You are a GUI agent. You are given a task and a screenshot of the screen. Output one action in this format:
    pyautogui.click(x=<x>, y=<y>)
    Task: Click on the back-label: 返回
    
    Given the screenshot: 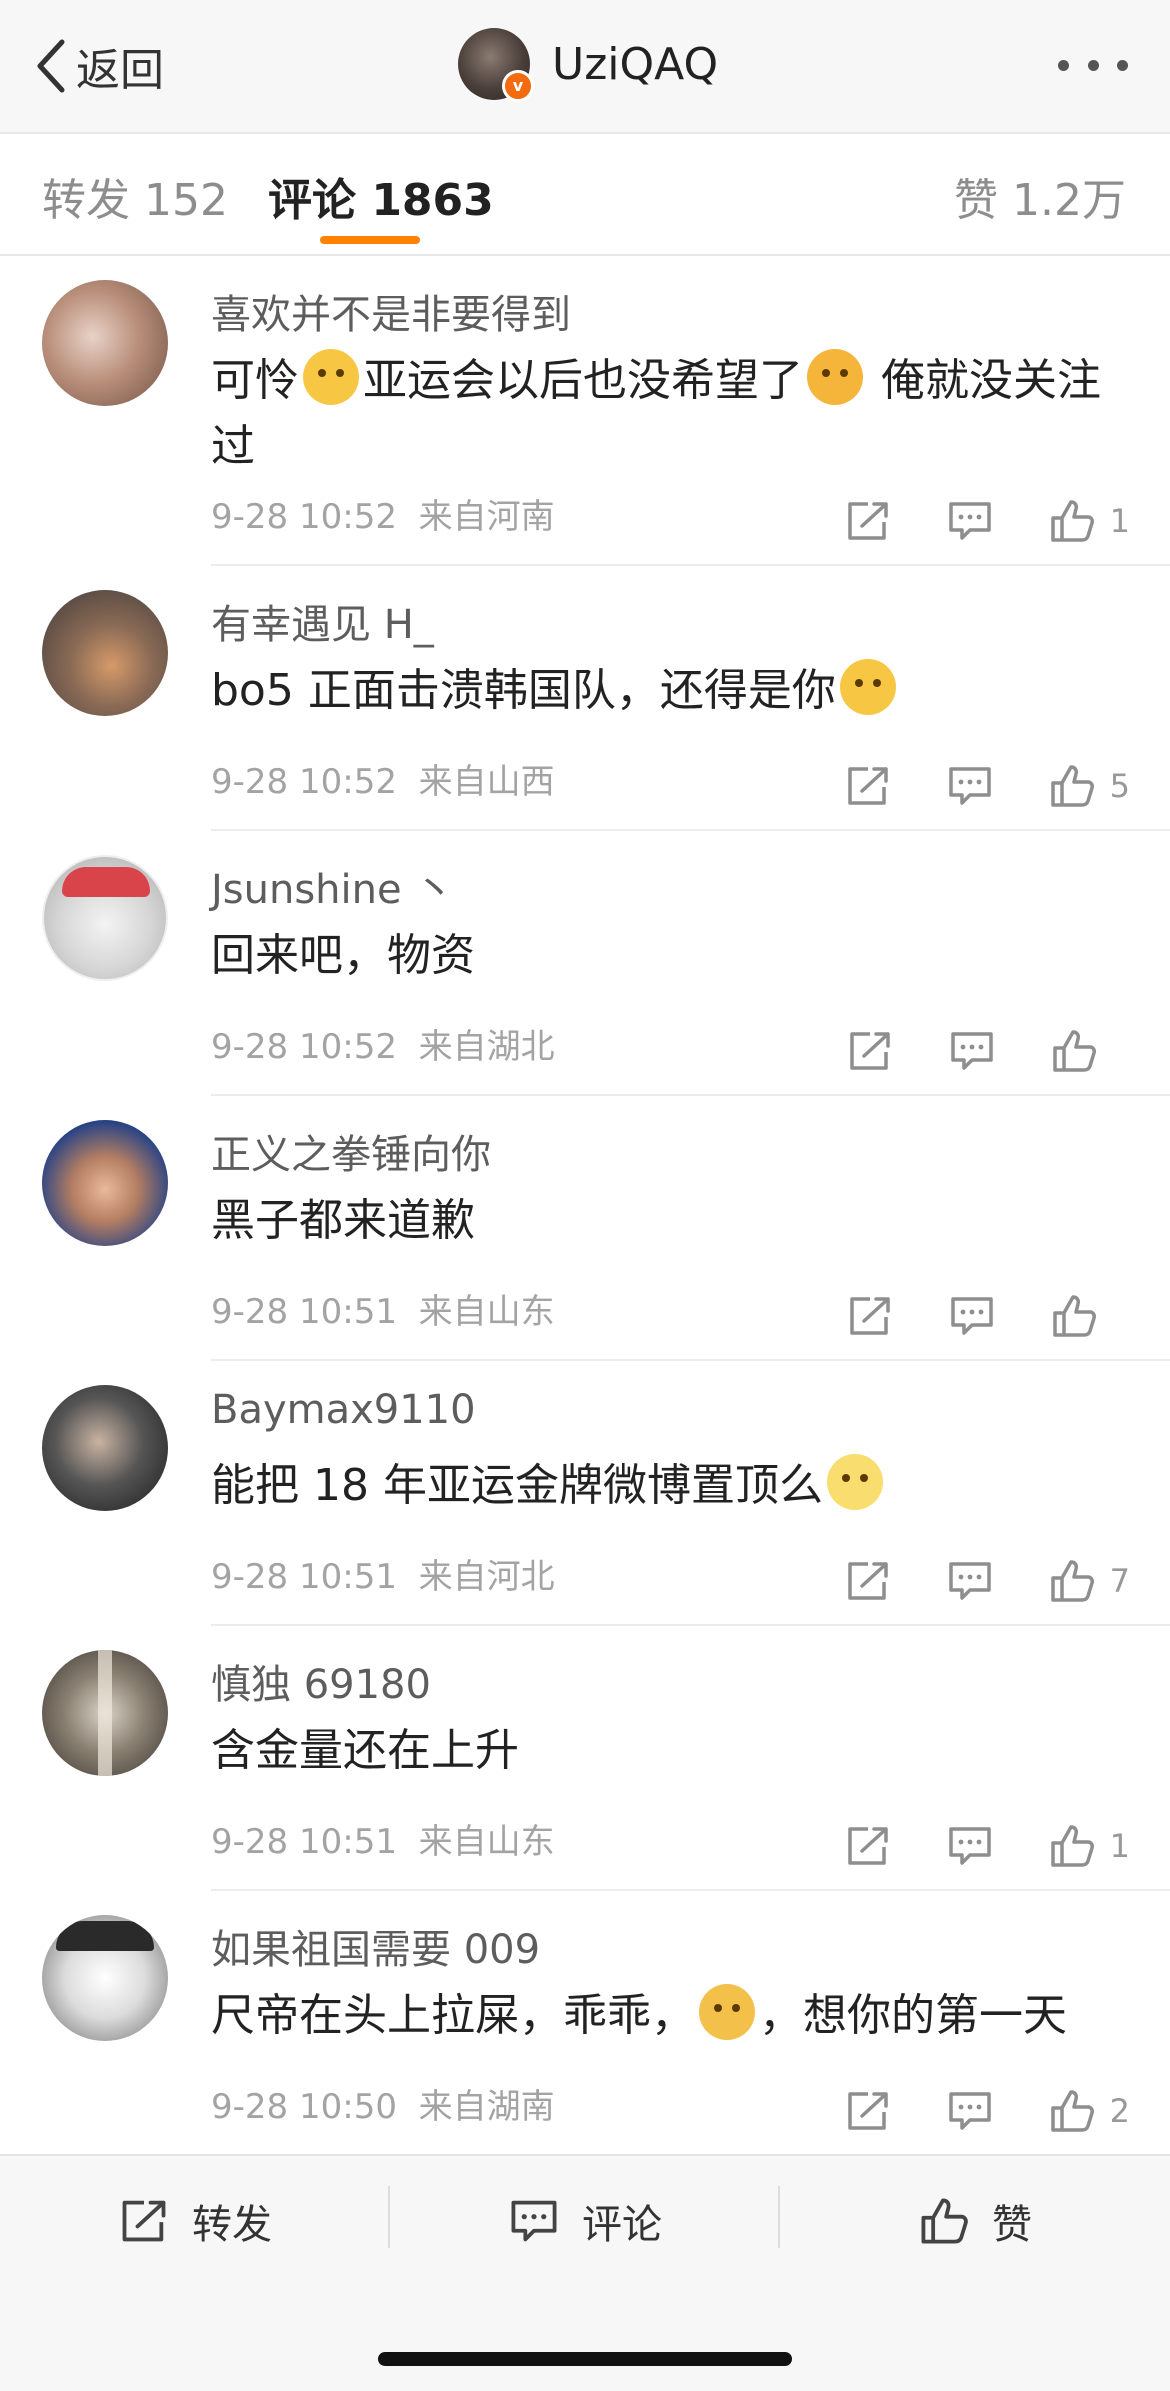 What is the action you would take?
    pyautogui.click(x=120, y=70)
    